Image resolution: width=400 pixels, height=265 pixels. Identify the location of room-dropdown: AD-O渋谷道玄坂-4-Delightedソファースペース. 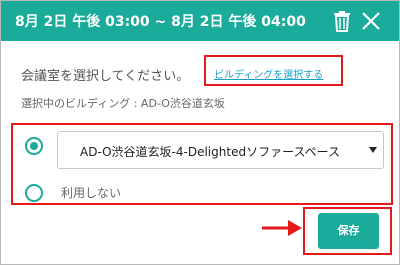
(220, 150).